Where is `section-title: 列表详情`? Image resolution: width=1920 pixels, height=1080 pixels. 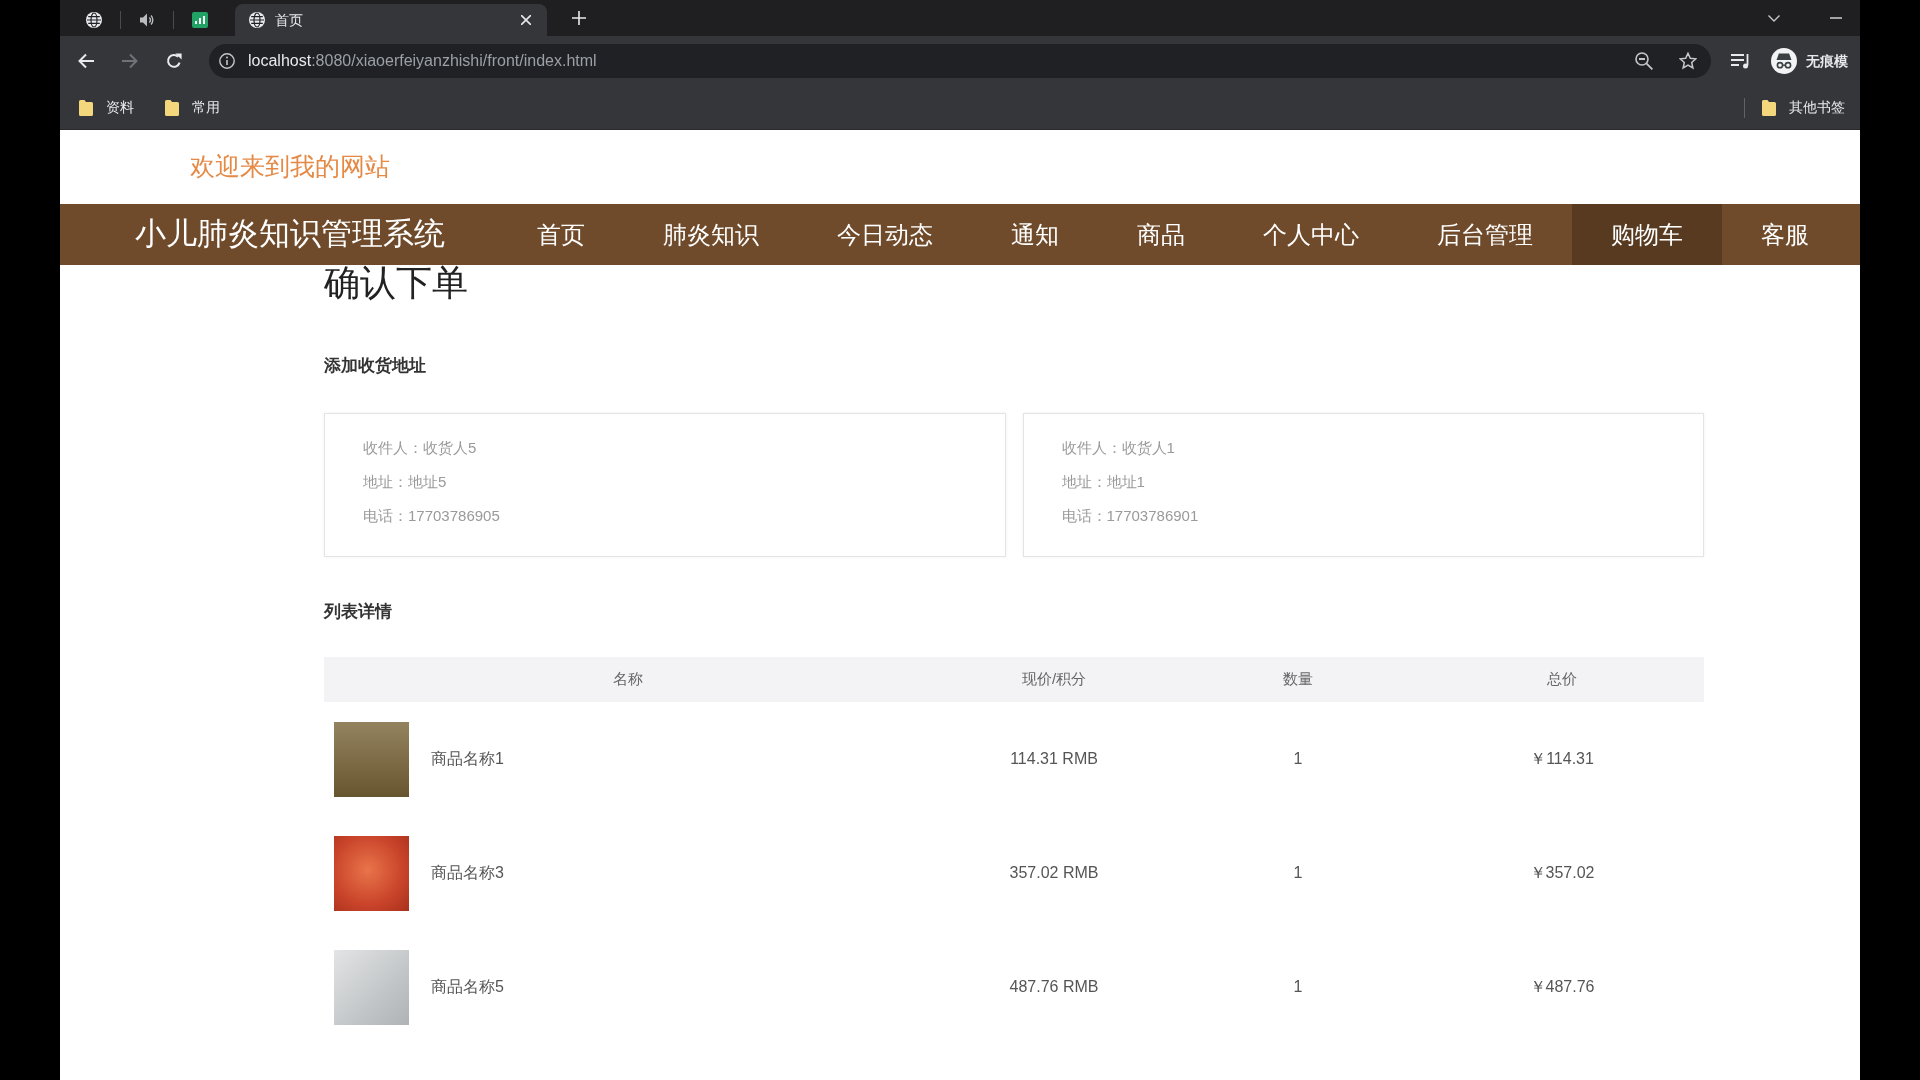 section-title: 列表详情 is located at coordinates (358, 612).